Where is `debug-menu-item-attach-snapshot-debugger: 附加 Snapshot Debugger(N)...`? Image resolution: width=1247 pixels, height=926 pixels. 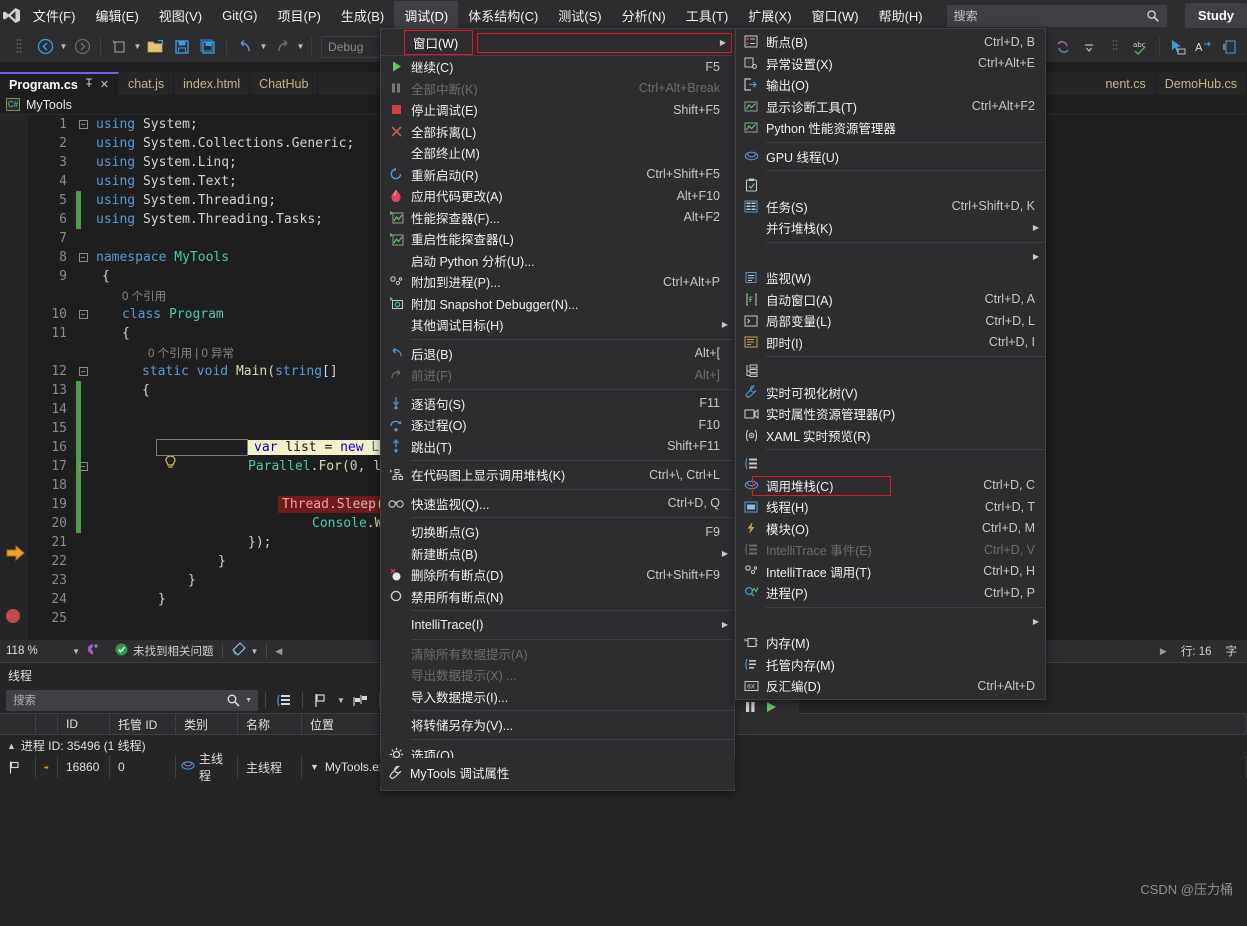
debug-menu-item-attach-snapshot-debugger: 附加 Snapshot Debugger(N)... is located at coordinates (557, 304).